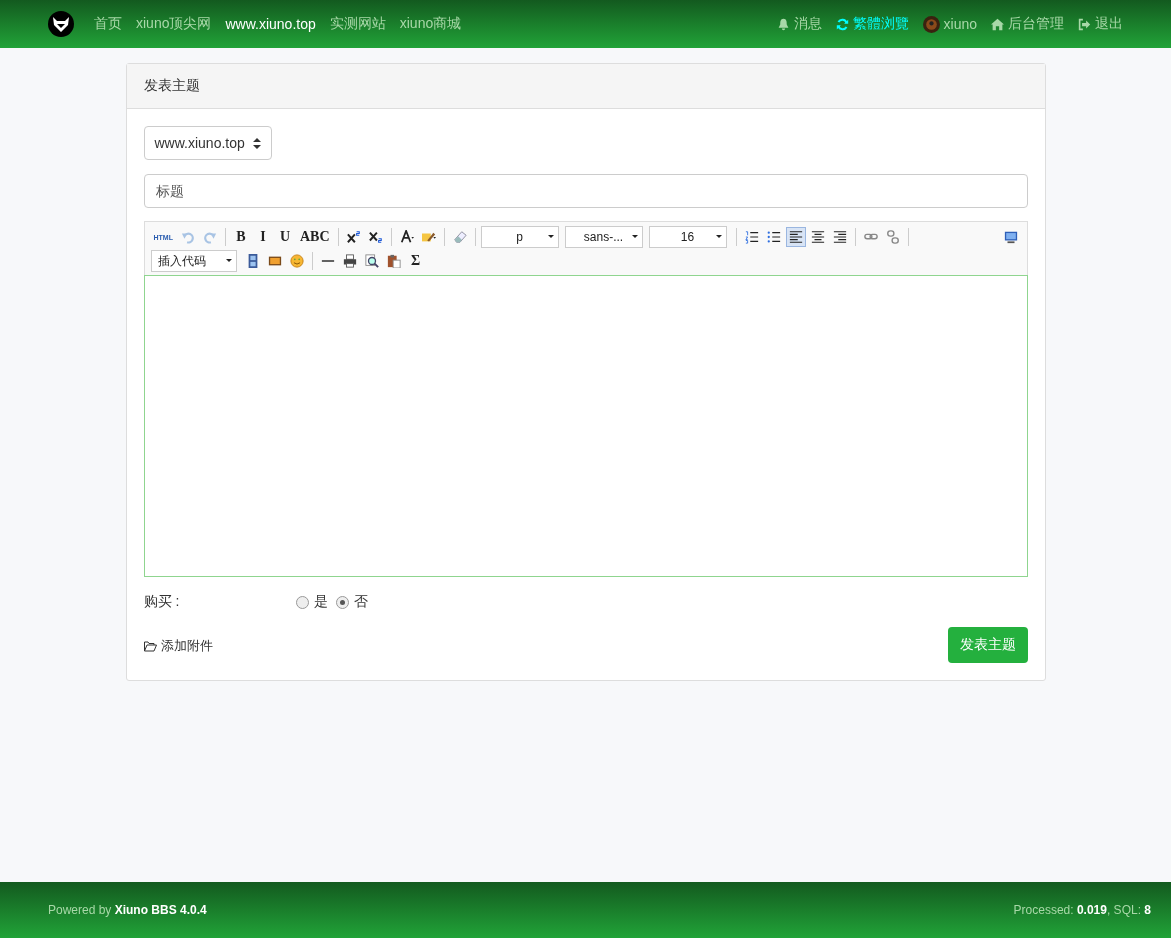 This screenshot has height=938, width=1171. Describe the element at coordinates (178, 646) in the screenshot. I see `attach-link: 添加附件` at that location.